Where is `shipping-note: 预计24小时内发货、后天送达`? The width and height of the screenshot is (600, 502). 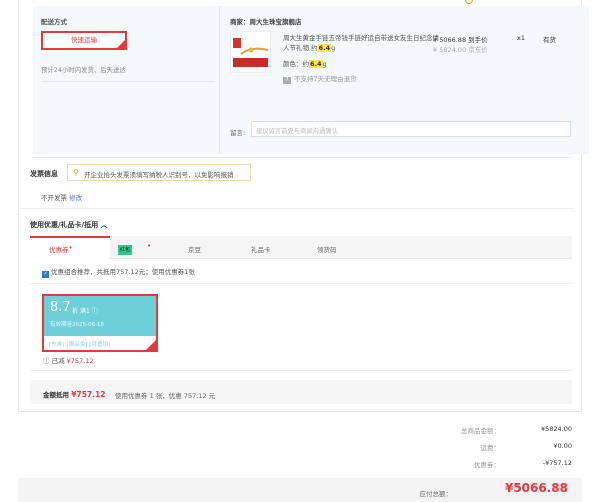 shipping-note: 预计24小时内发货、后天送达 is located at coordinates (83, 70).